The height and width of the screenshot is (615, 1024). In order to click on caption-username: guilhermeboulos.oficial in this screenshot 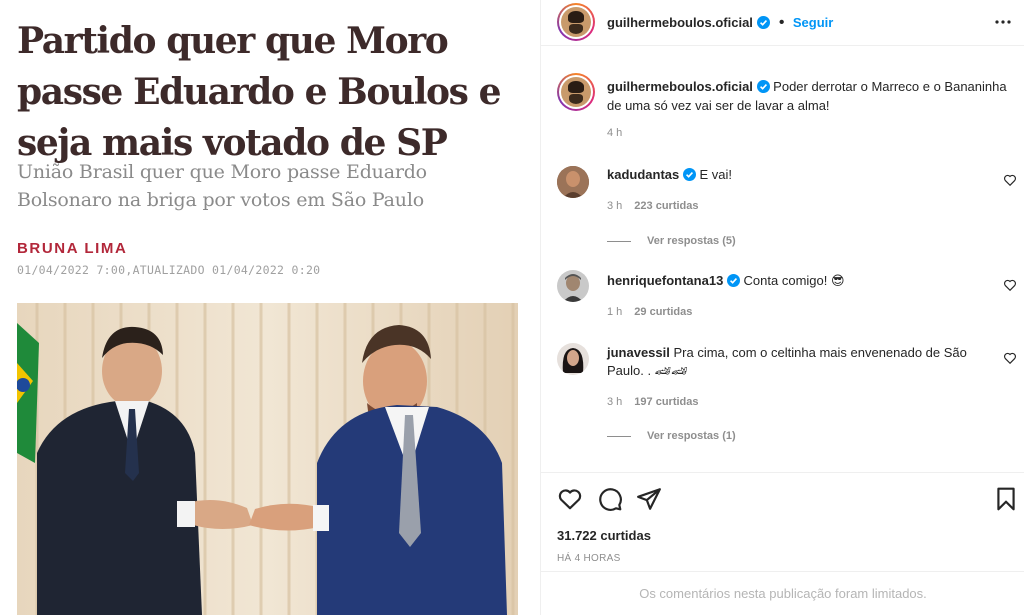, I will do `click(680, 86)`.